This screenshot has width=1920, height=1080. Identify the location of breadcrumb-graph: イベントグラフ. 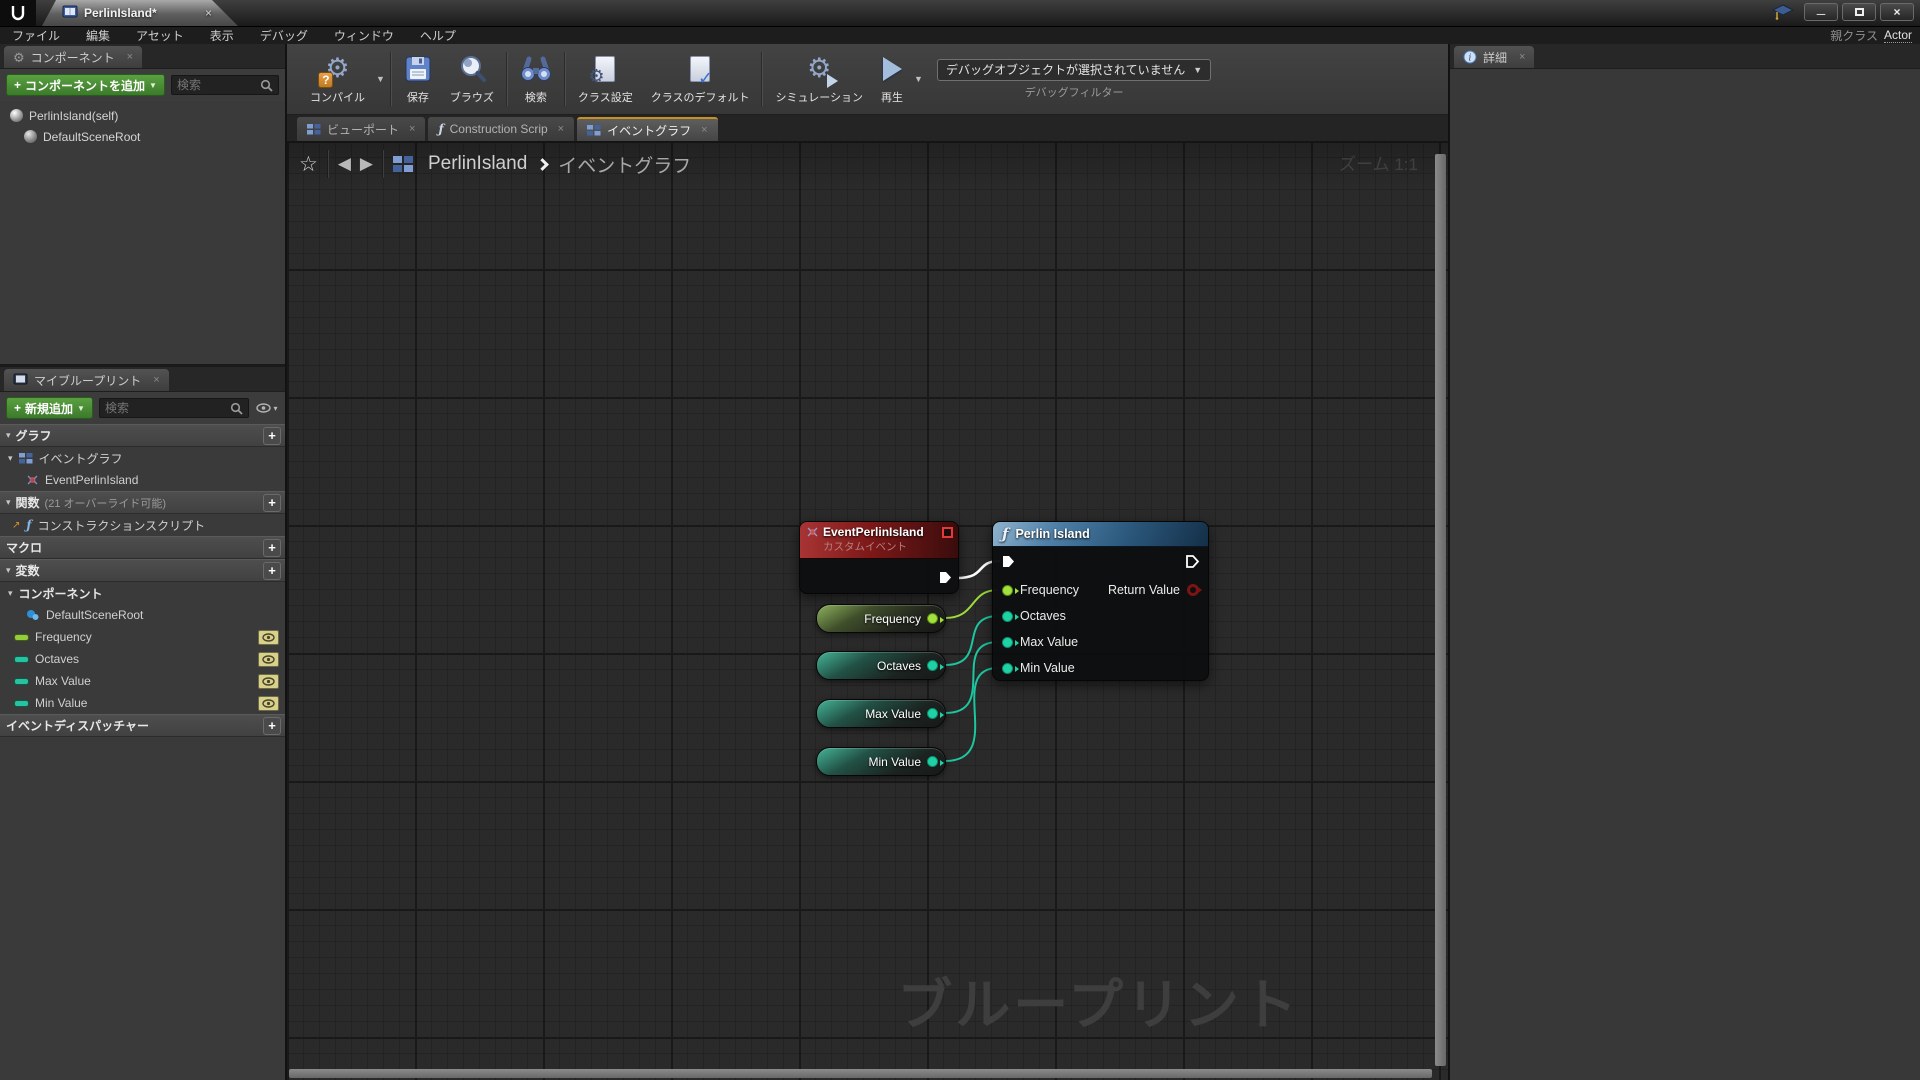
(624, 164).